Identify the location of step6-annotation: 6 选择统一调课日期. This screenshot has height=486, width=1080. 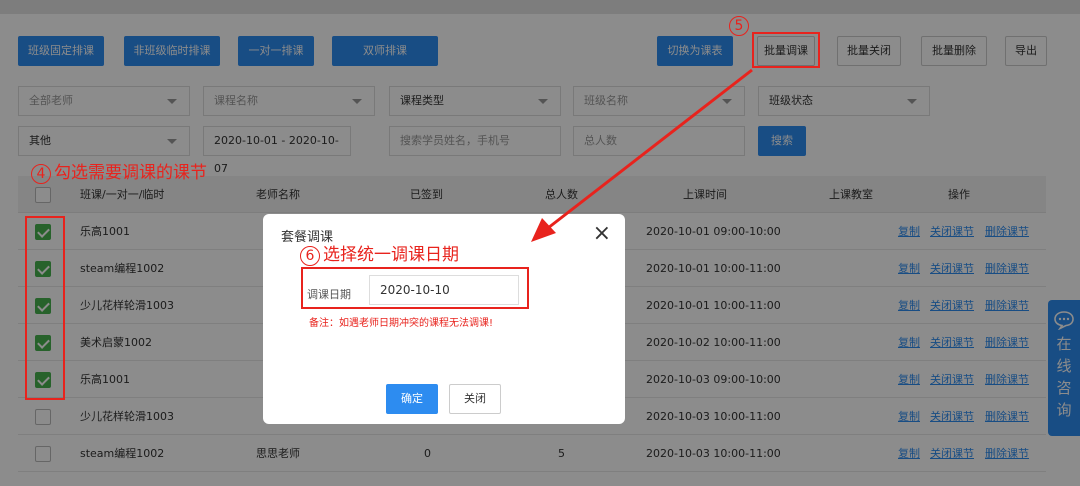
(379, 253).